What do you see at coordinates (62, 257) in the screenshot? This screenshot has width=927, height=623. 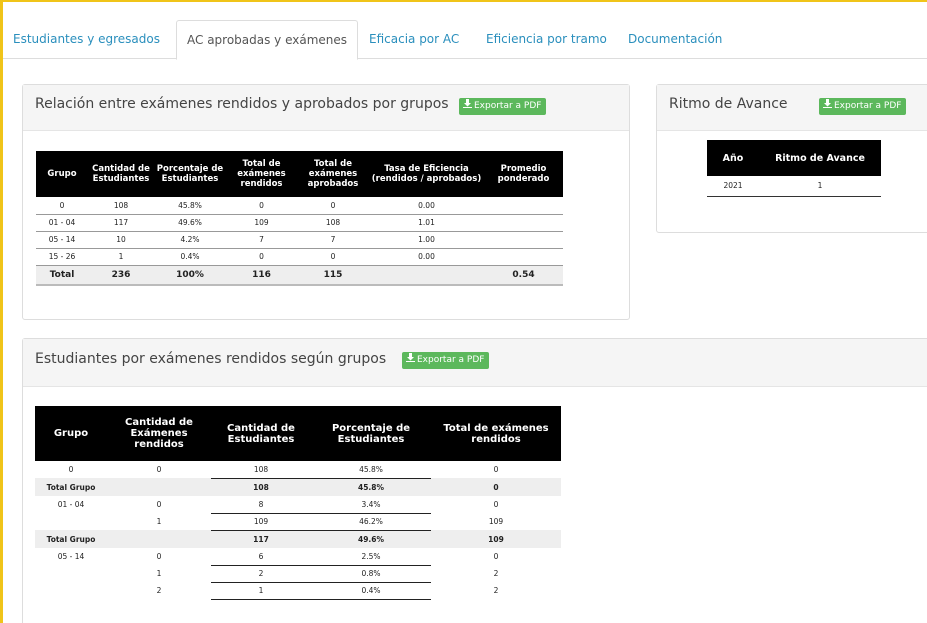 I see `cell: 15 - 26` at bounding box center [62, 257].